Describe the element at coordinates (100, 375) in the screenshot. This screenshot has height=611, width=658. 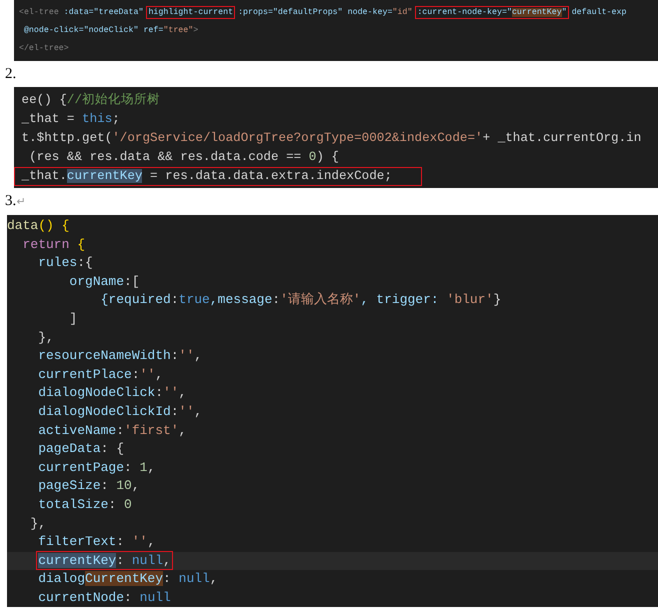
I see `code-line: currentPlace:'',` at that location.